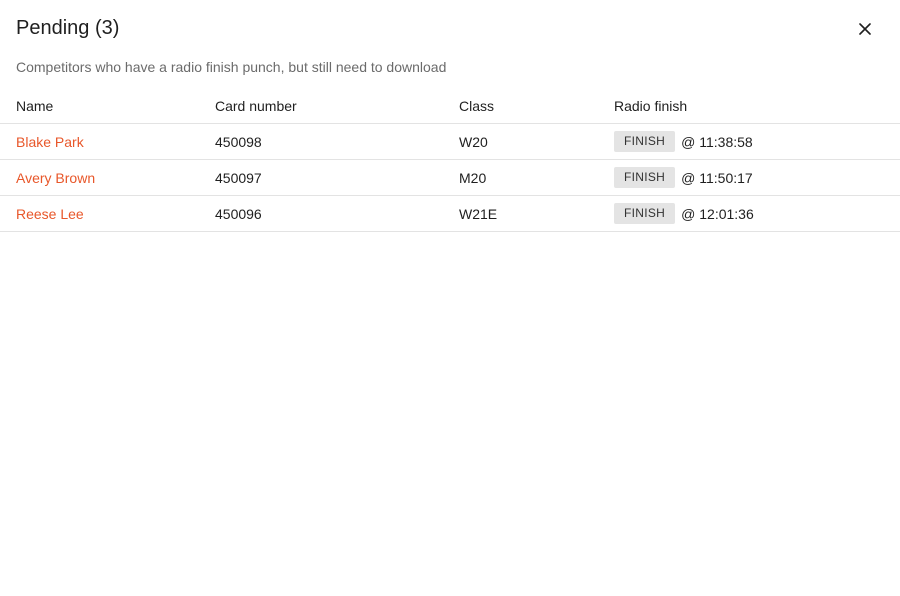 This screenshot has width=900, height=596. What do you see at coordinates (536, 141) in the screenshot?
I see `class-cell: W20` at bounding box center [536, 141].